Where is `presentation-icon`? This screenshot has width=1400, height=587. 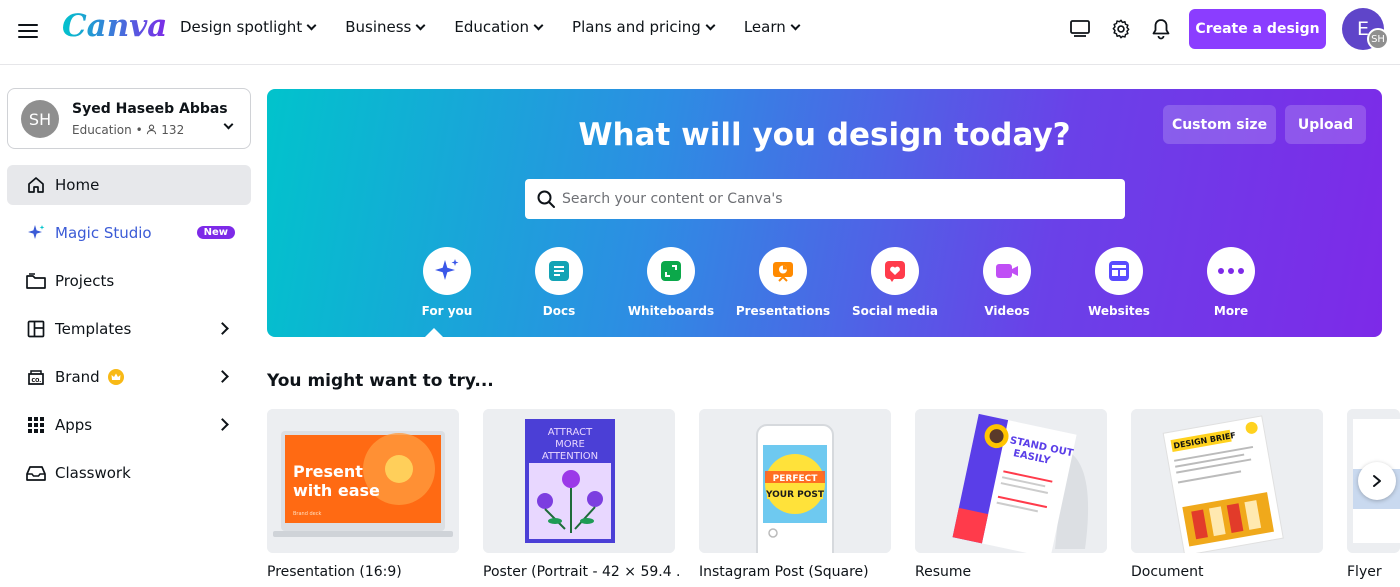 presentation-icon is located at coordinates (783, 271).